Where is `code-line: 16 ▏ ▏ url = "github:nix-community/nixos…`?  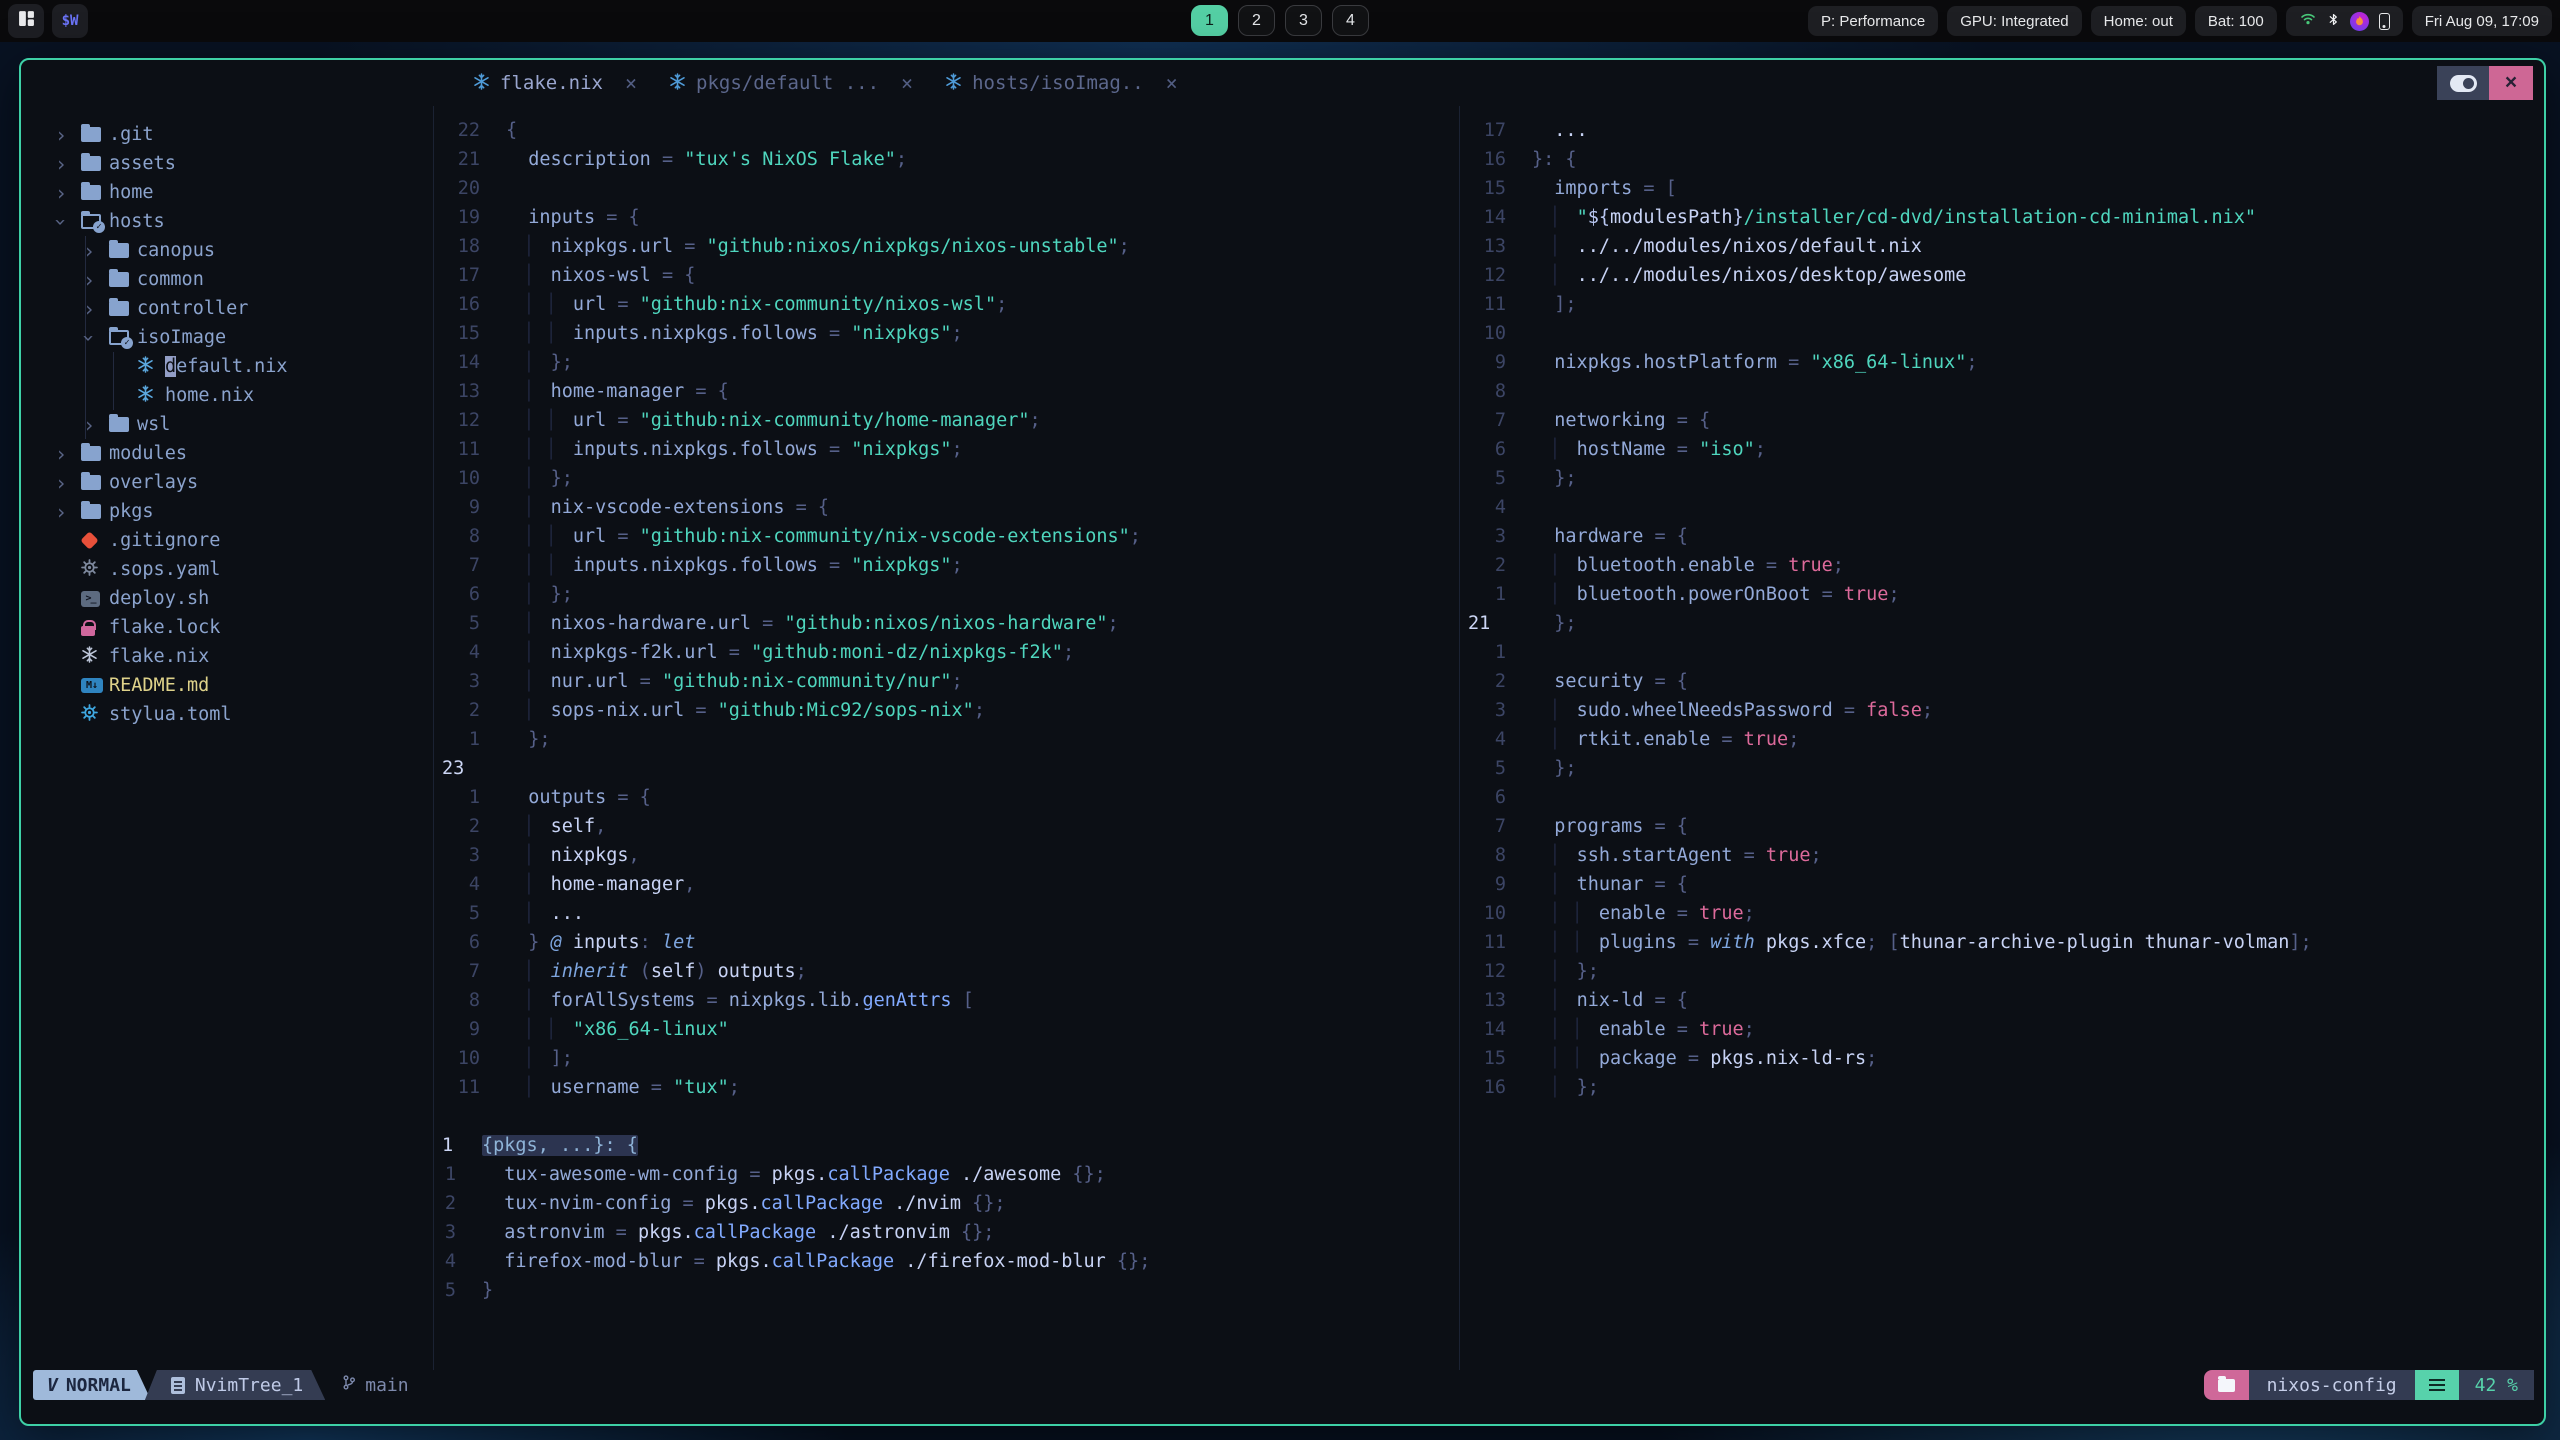 code-line: 16 ▏ ▏ url = "github:nix-community/nixos… is located at coordinates (946, 304).